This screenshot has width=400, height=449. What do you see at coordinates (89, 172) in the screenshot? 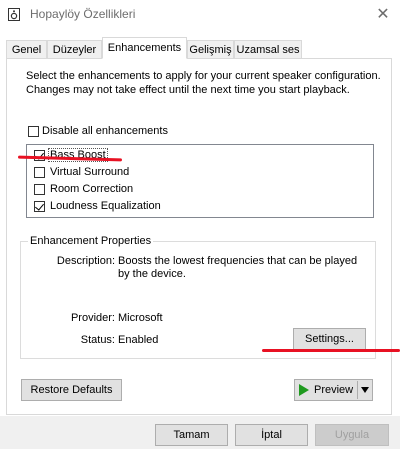
I see `virtual-surround-label: Virtual Surround` at bounding box center [89, 172].